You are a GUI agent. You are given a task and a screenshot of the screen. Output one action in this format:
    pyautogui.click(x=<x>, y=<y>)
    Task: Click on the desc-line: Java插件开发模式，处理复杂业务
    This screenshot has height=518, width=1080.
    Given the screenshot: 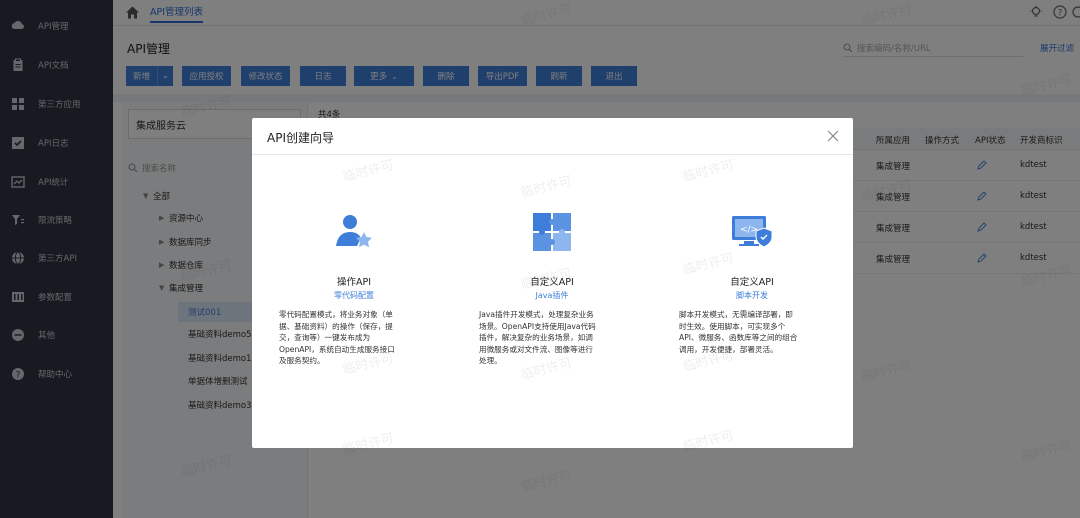 What is the action you would take?
    pyautogui.click(x=536, y=314)
    